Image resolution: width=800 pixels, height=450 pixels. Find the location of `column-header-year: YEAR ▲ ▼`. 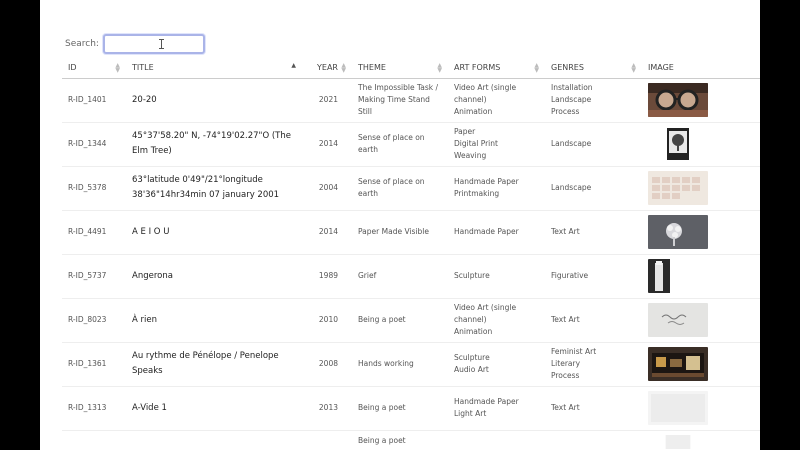

column-header-year: YEAR ▲ ▼ is located at coordinates (327, 68).